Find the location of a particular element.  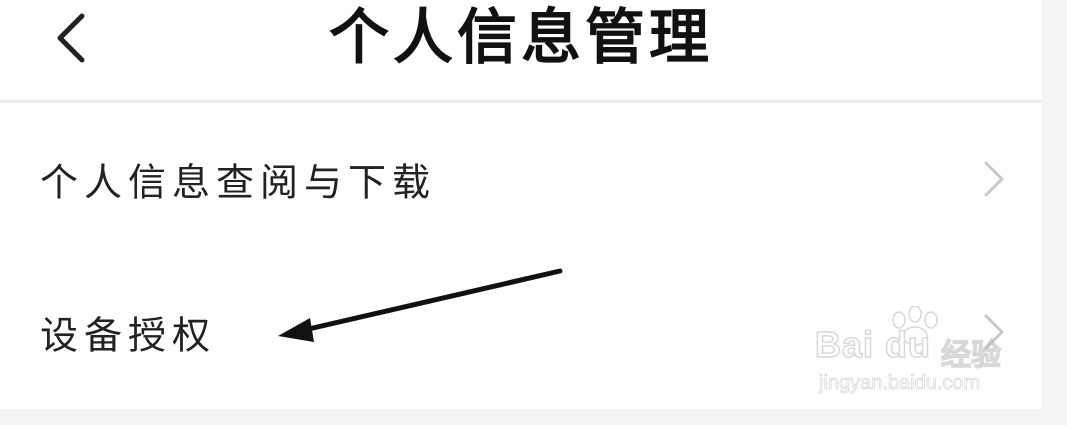

watermark: Bai du 经验 jingyan.baidu.com is located at coordinates (914, 353).